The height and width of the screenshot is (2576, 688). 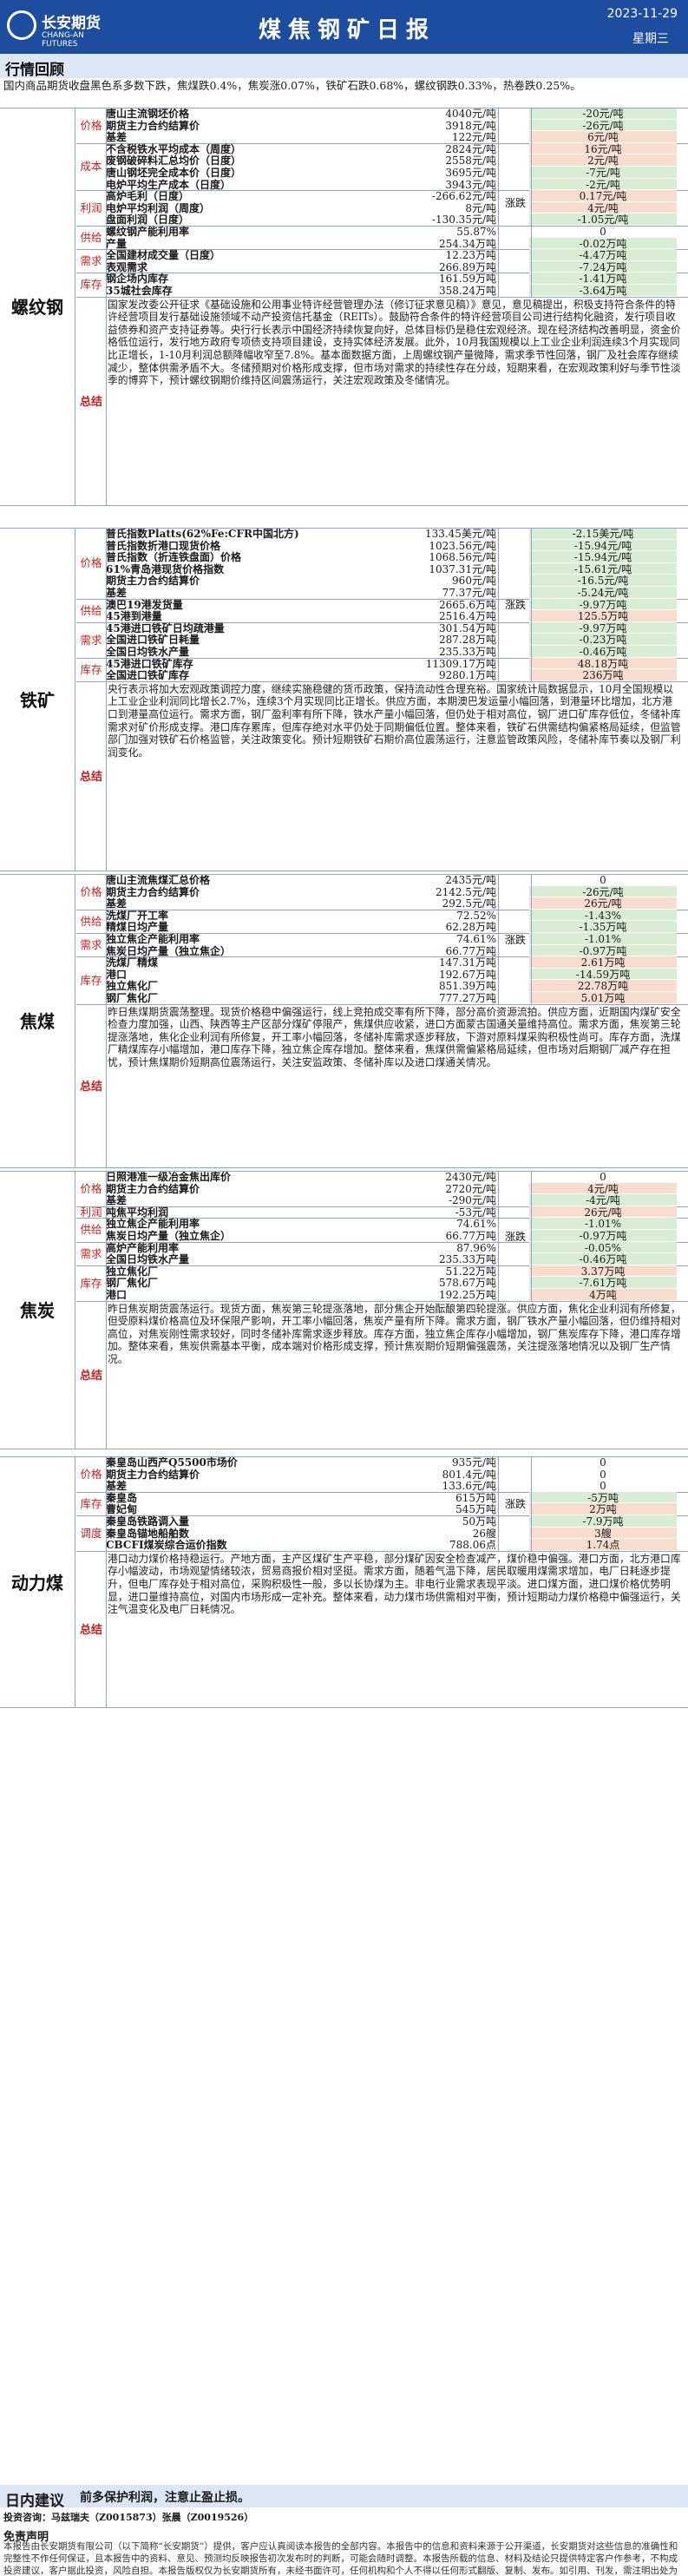 I want to click on row-label: 高炉毛利（日度）, so click(x=148, y=196).